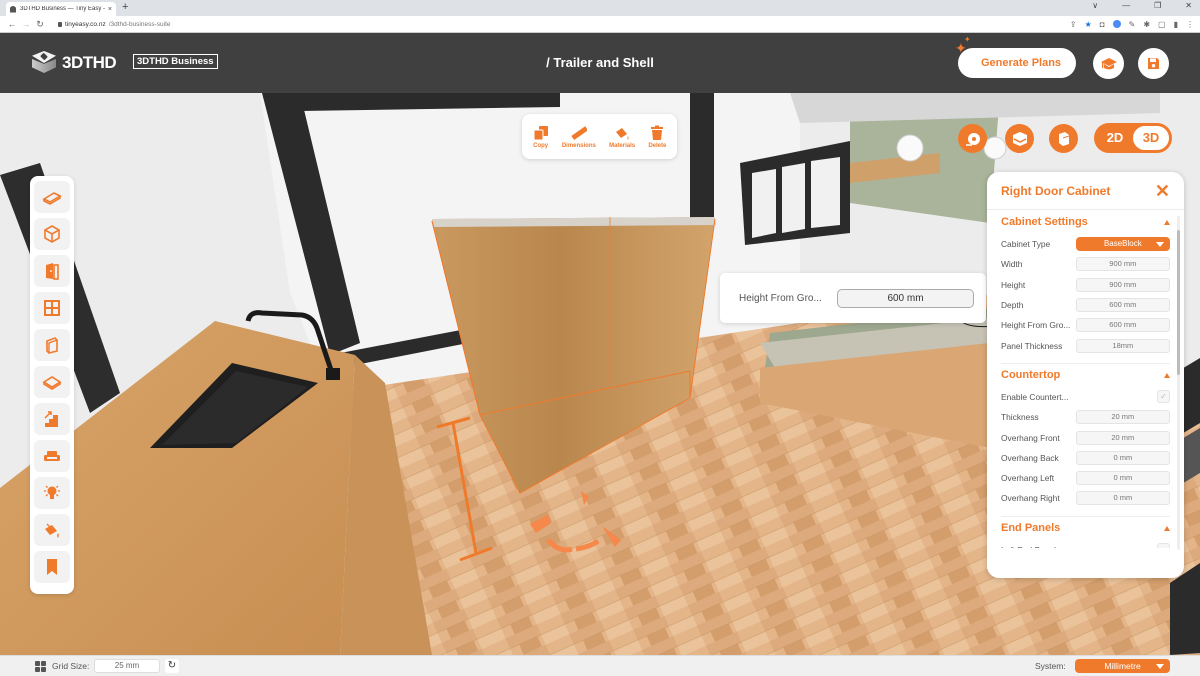 Image resolution: width=1200 pixels, height=676 pixels. I want to click on depth-row: Depth 600 mm, so click(1085, 305).